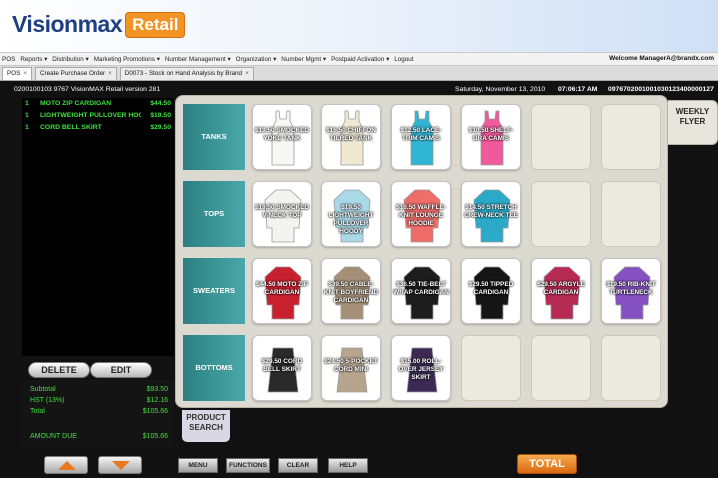  Describe the element at coordinates (214, 137) in the screenshot. I see `category-tanks: TANKS` at that location.